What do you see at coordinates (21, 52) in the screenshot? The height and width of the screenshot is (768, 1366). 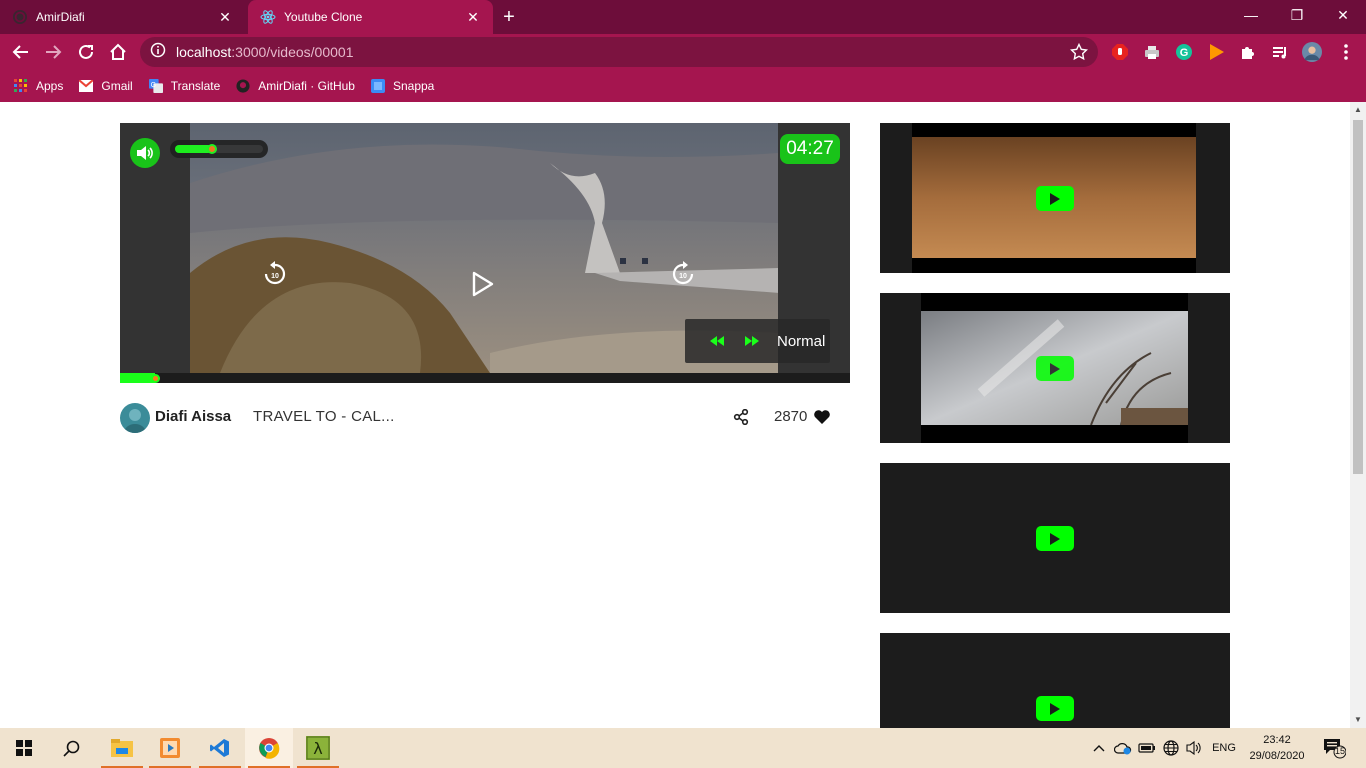 I see `back-arrow-icon` at bounding box center [21, 52].